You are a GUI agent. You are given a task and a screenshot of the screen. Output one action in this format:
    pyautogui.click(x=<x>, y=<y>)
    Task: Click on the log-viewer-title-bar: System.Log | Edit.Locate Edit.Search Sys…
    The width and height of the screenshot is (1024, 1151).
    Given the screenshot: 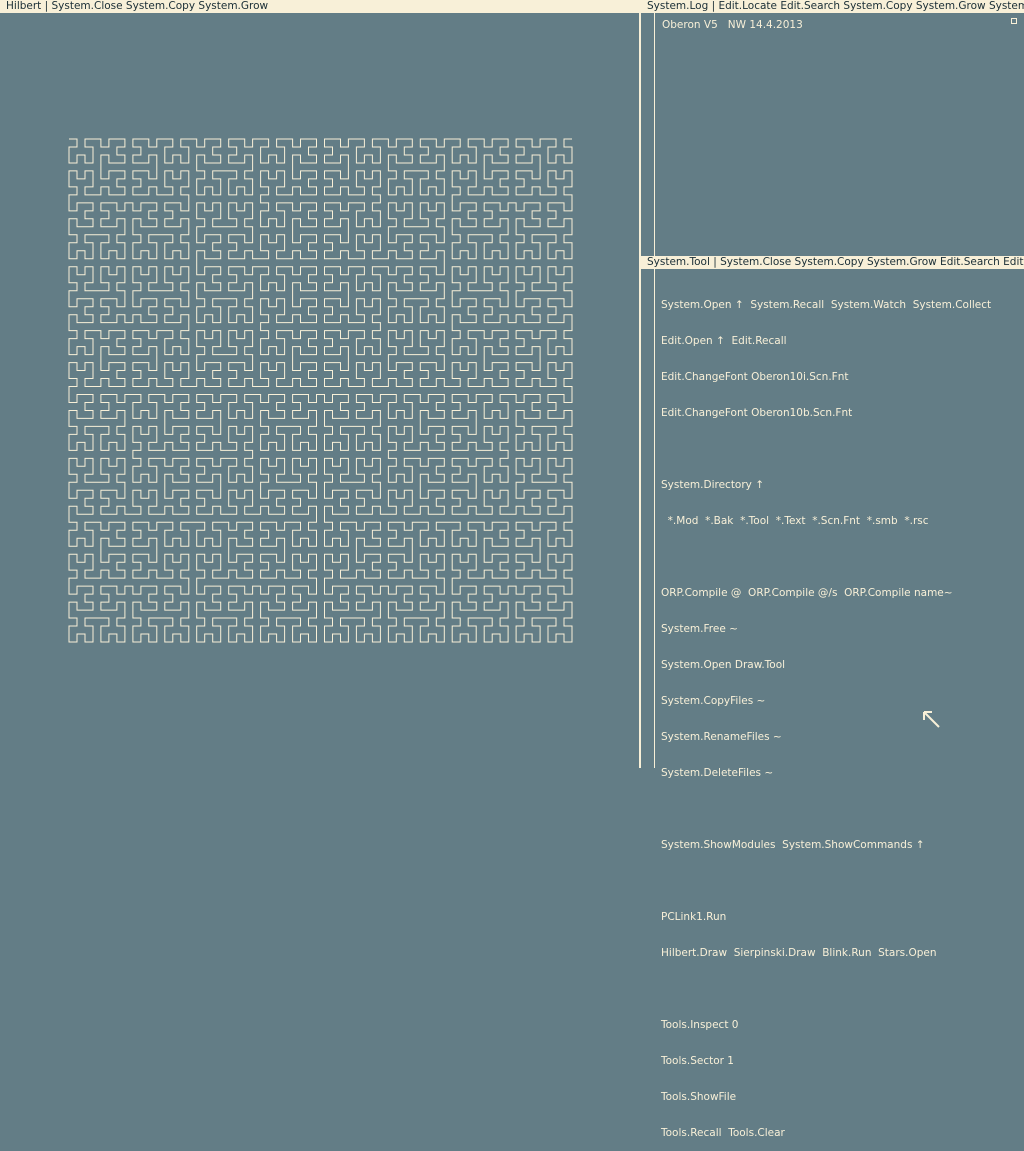 What is the action you would take?
    pyautogui.click(x=832, y=6)
    